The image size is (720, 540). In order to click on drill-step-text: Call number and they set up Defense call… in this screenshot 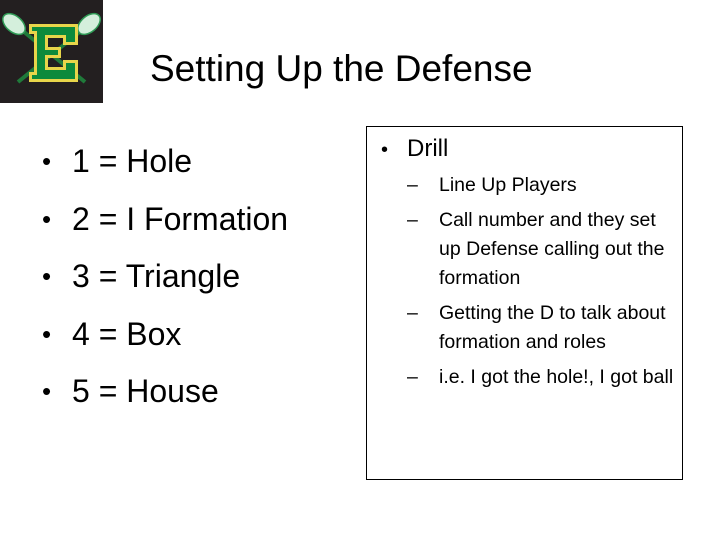, I will do `click(552, 249)`.